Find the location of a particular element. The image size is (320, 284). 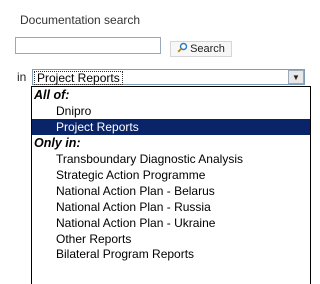

option-strategic-action-programme: Strategic Action Programme is located at coordinates (171, 175).